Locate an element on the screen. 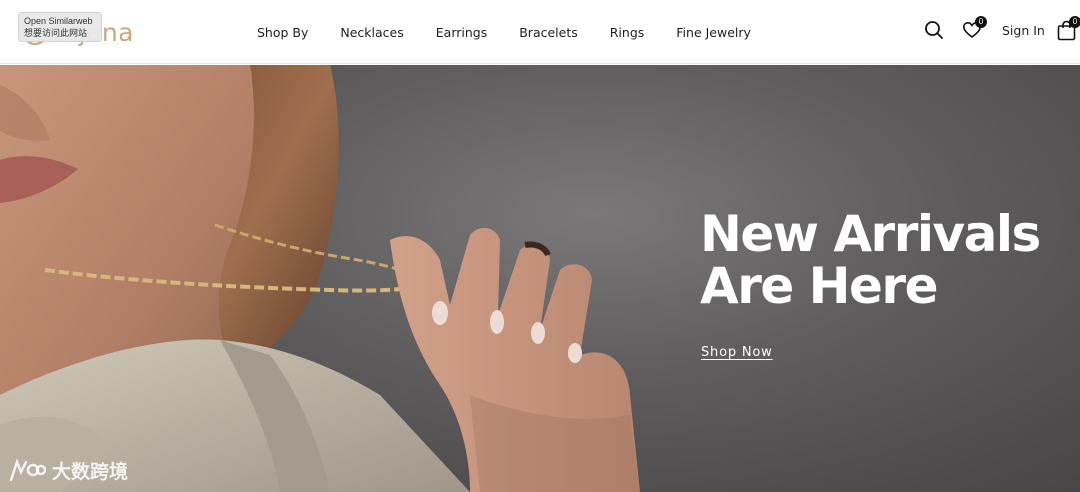 The width and height of the screenshot is (1080, 492). hero-title-line-1: New Arrivals is located at coordinates (870, 234).